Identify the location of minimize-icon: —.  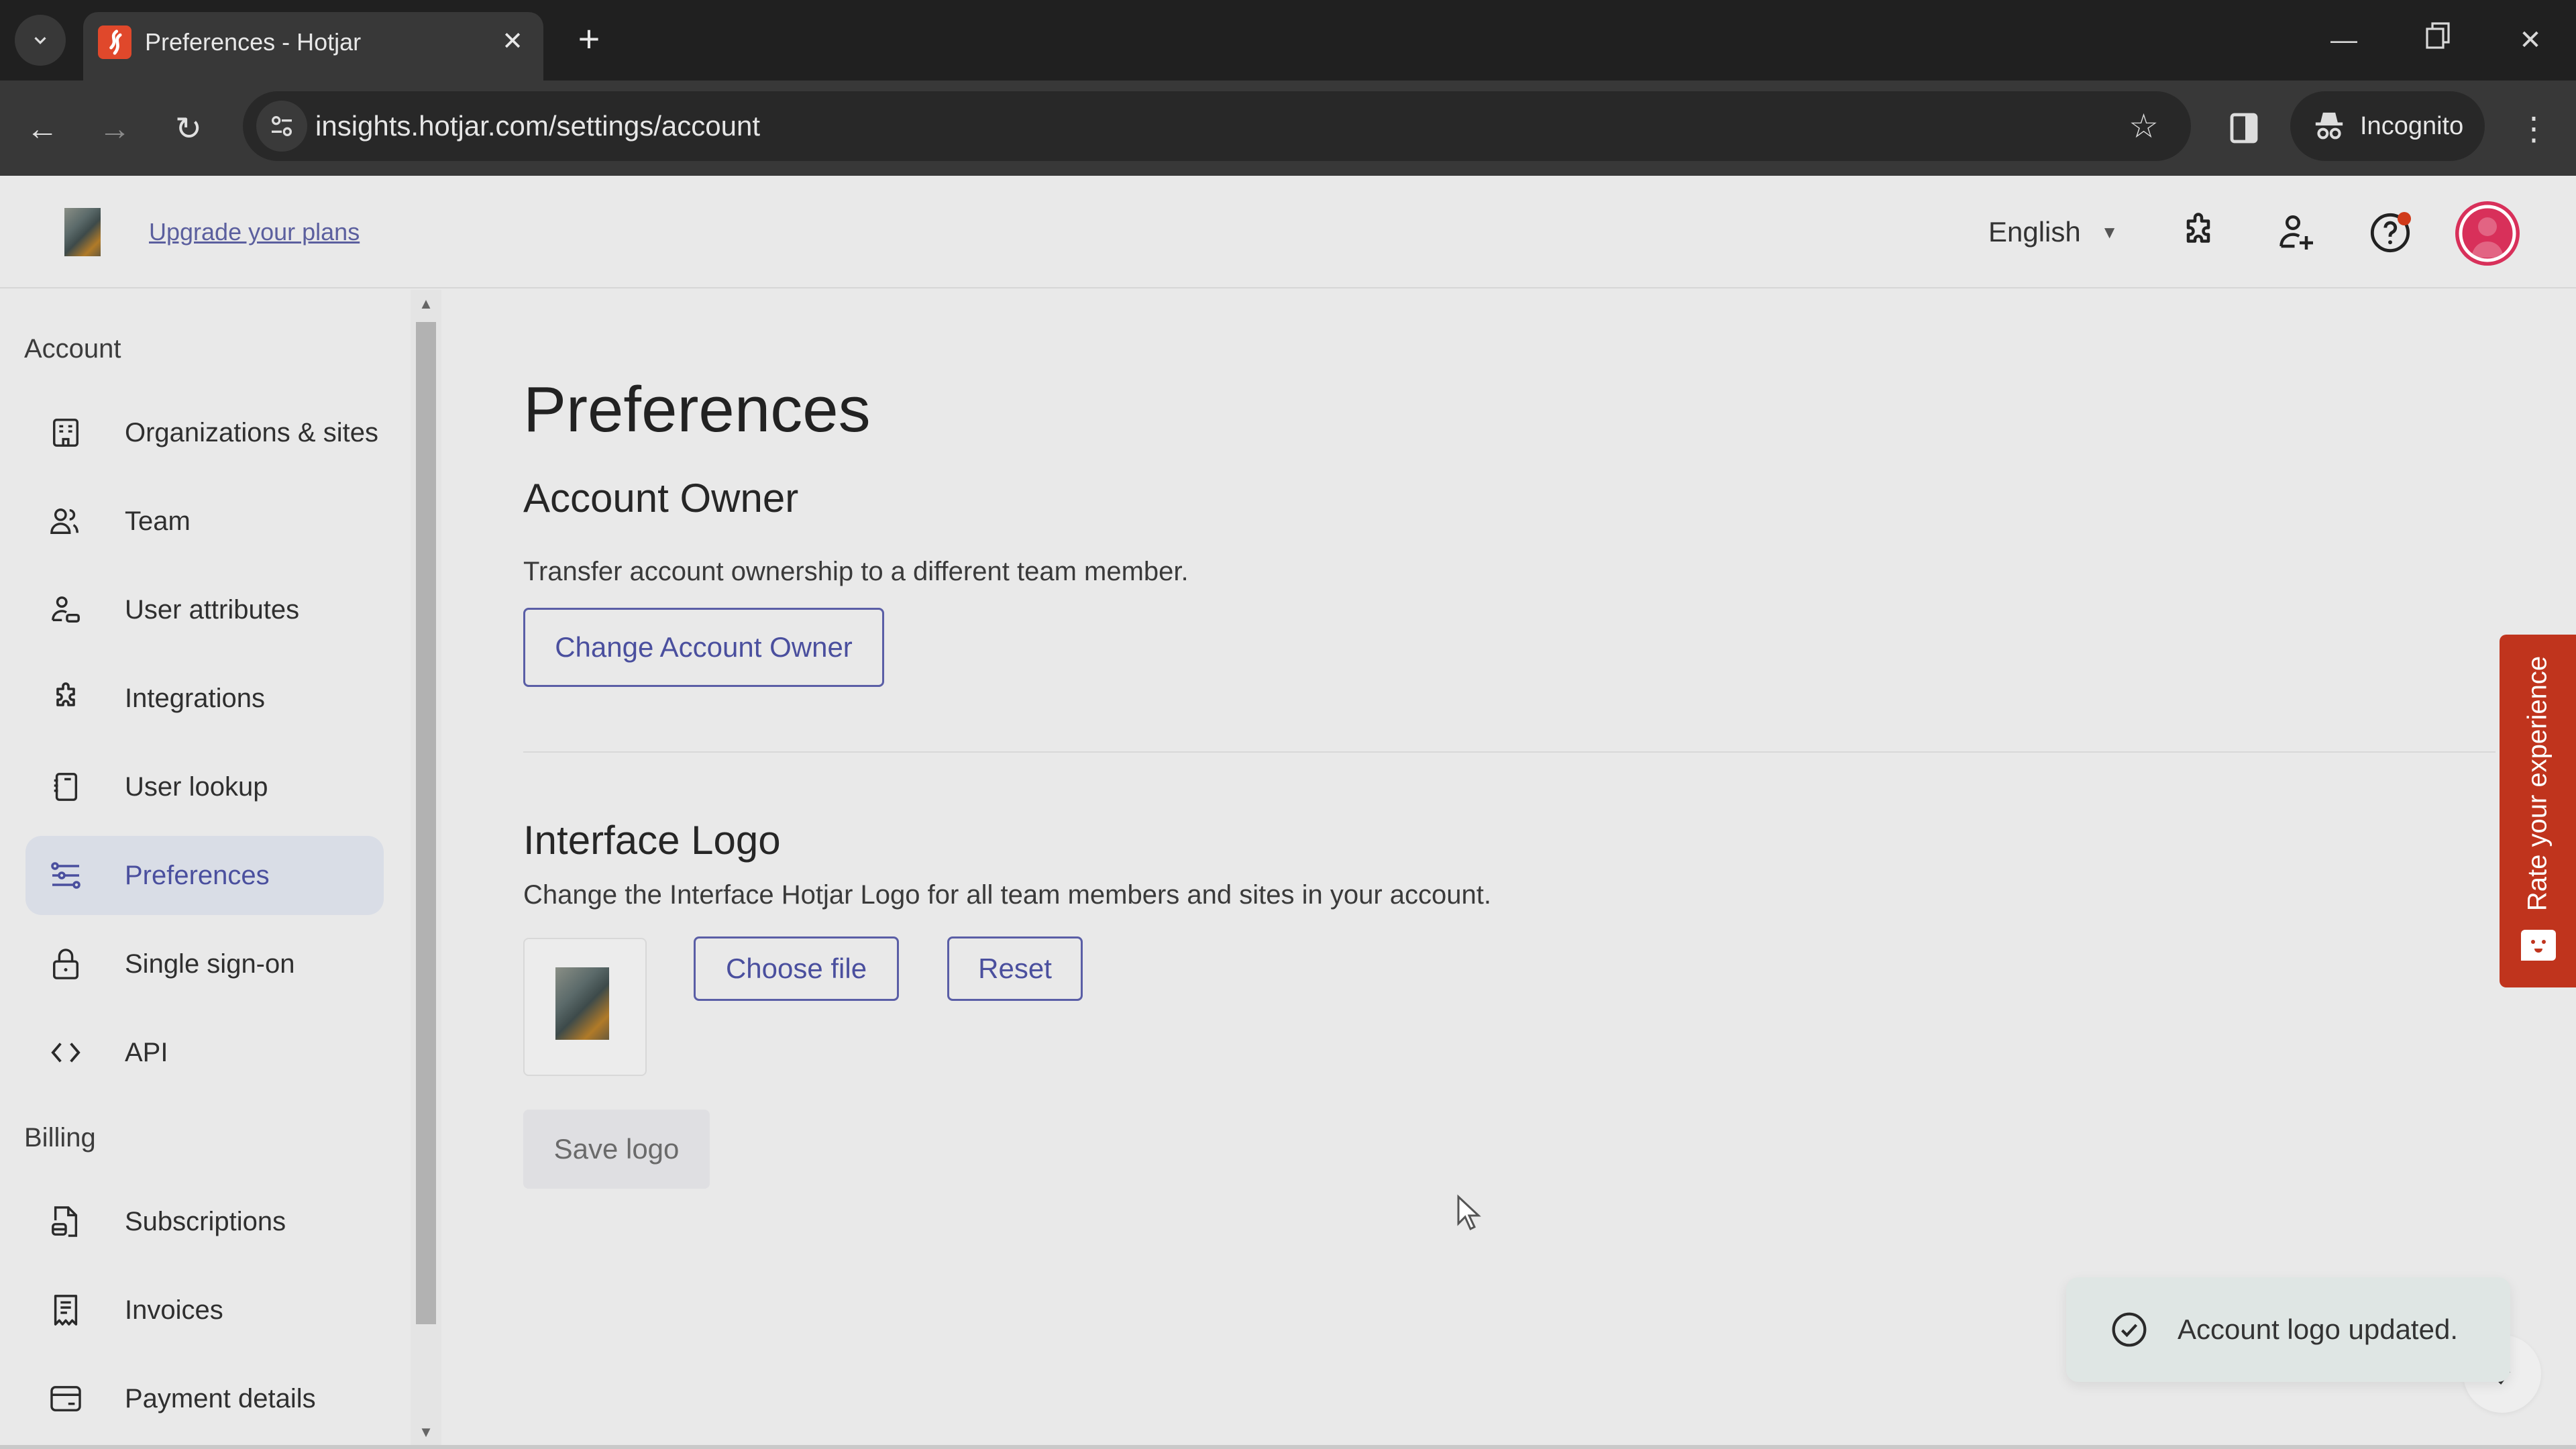
(2344, 40).